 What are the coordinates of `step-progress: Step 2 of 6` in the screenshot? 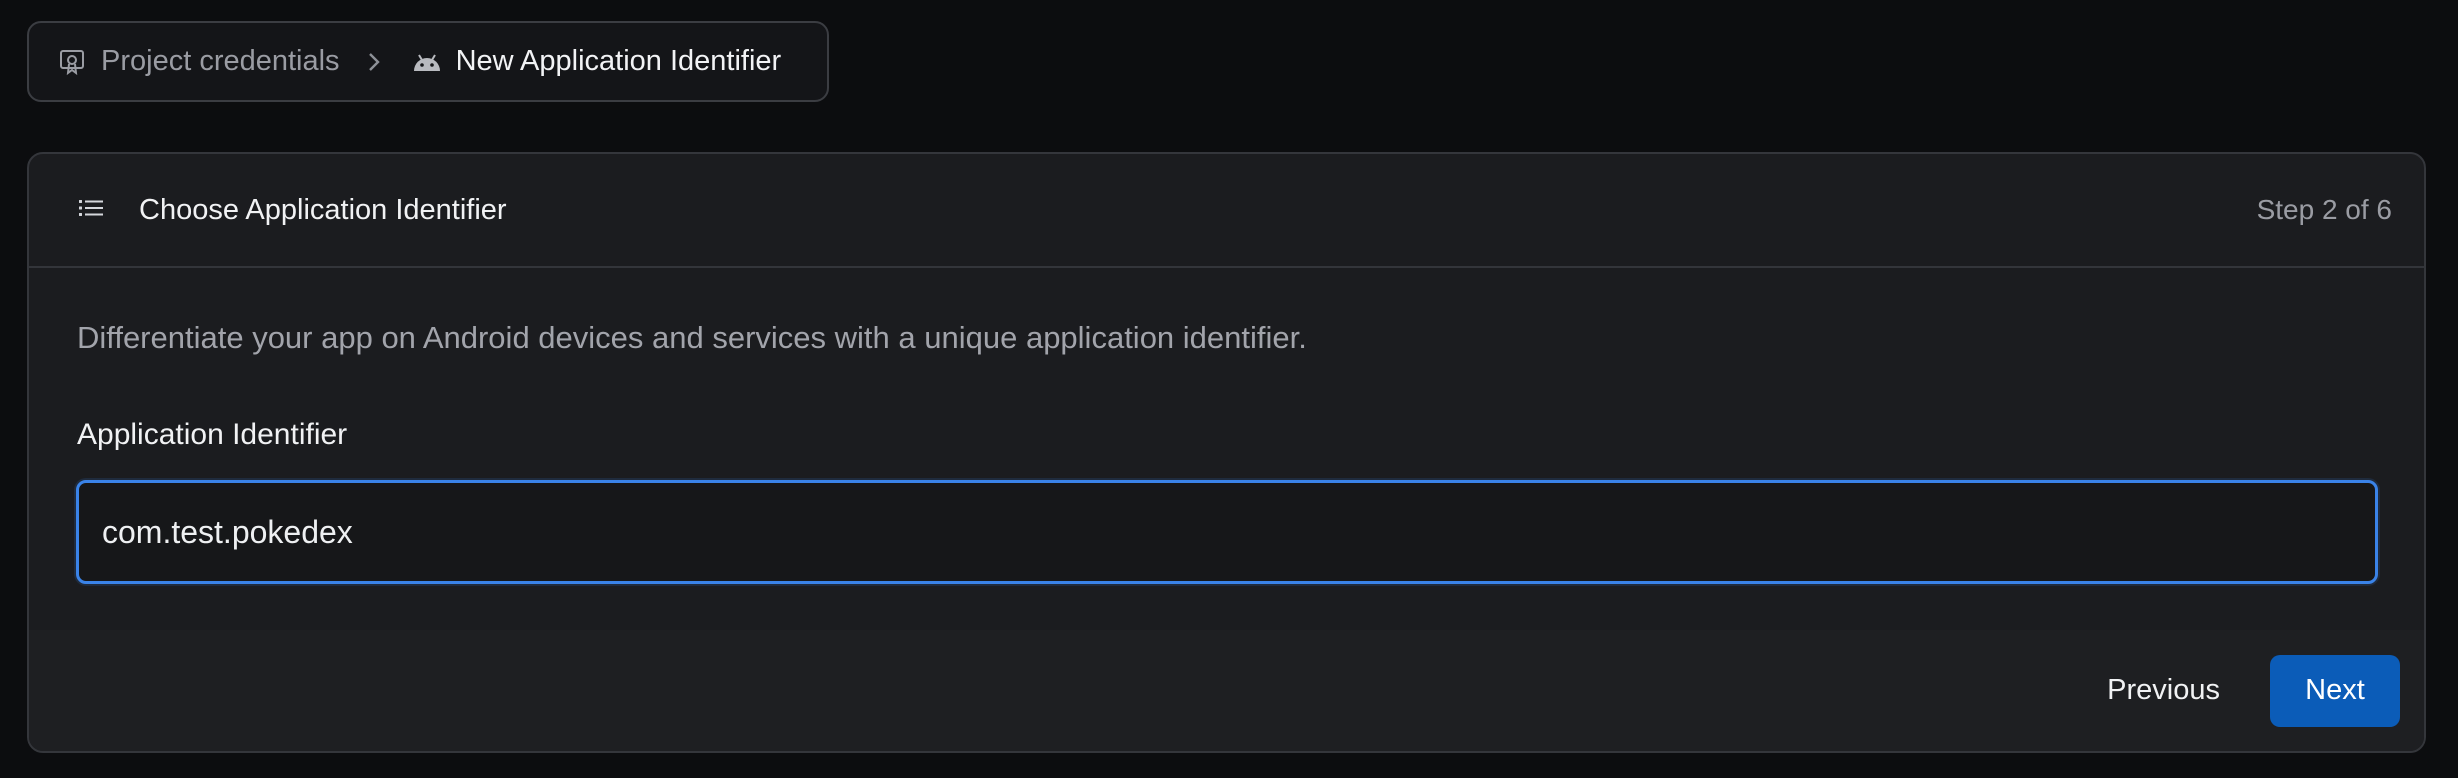 It's located at (2324, 209).